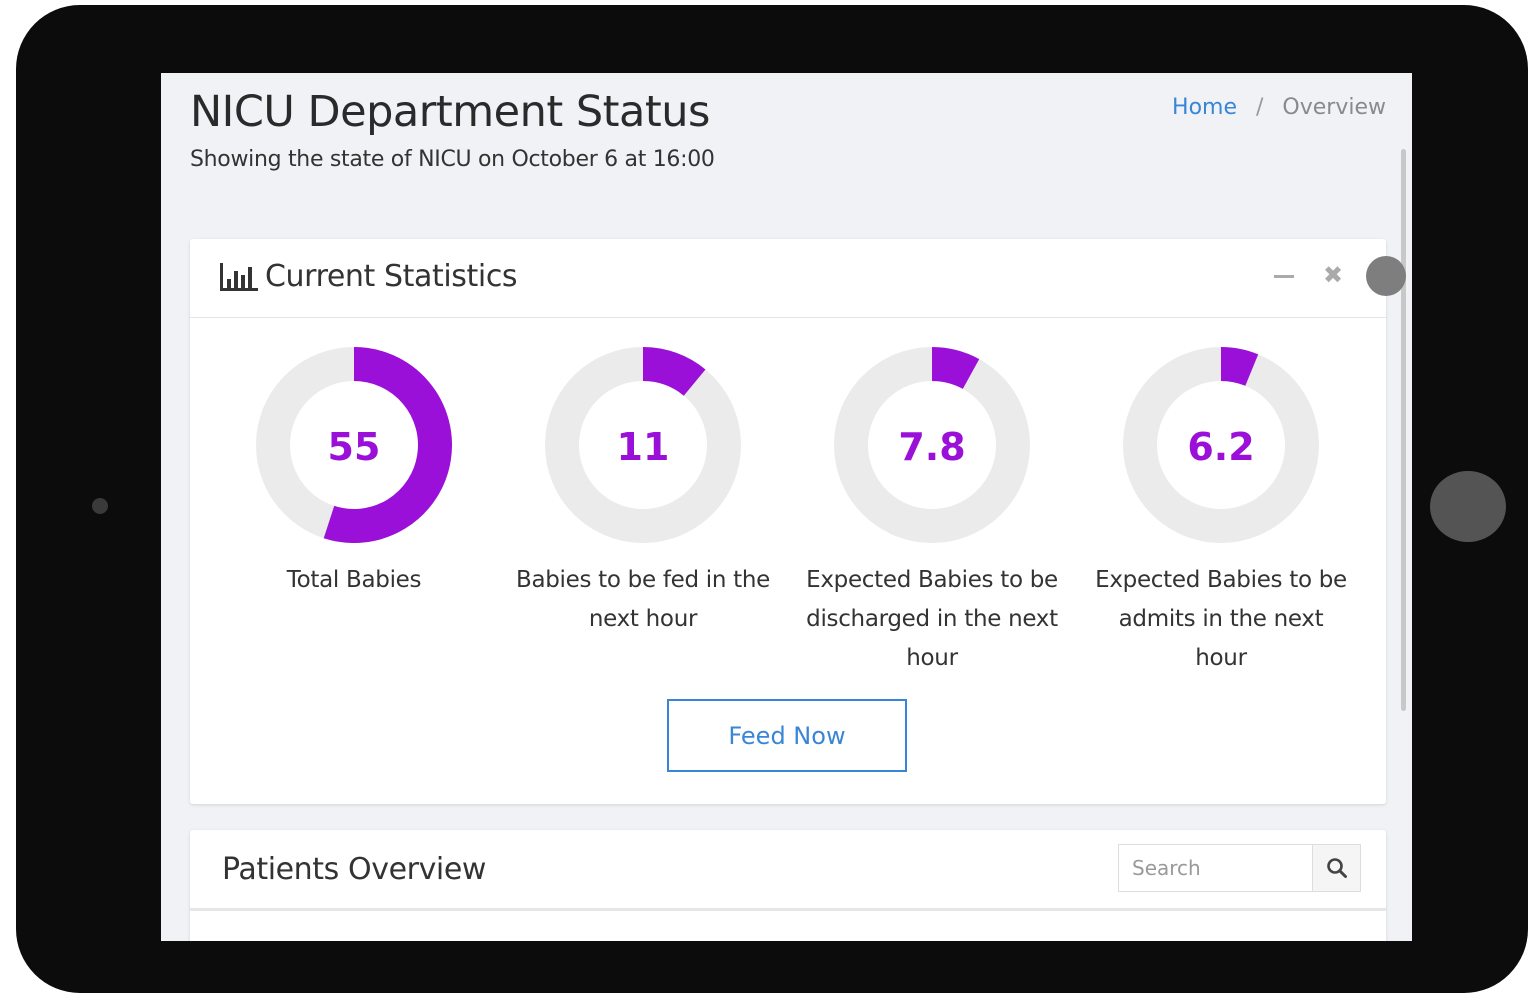 This screenshot has width=1539, height=995. Describe the element at coordinates (788, 909) in the screenshot. I see `divider` at that location.